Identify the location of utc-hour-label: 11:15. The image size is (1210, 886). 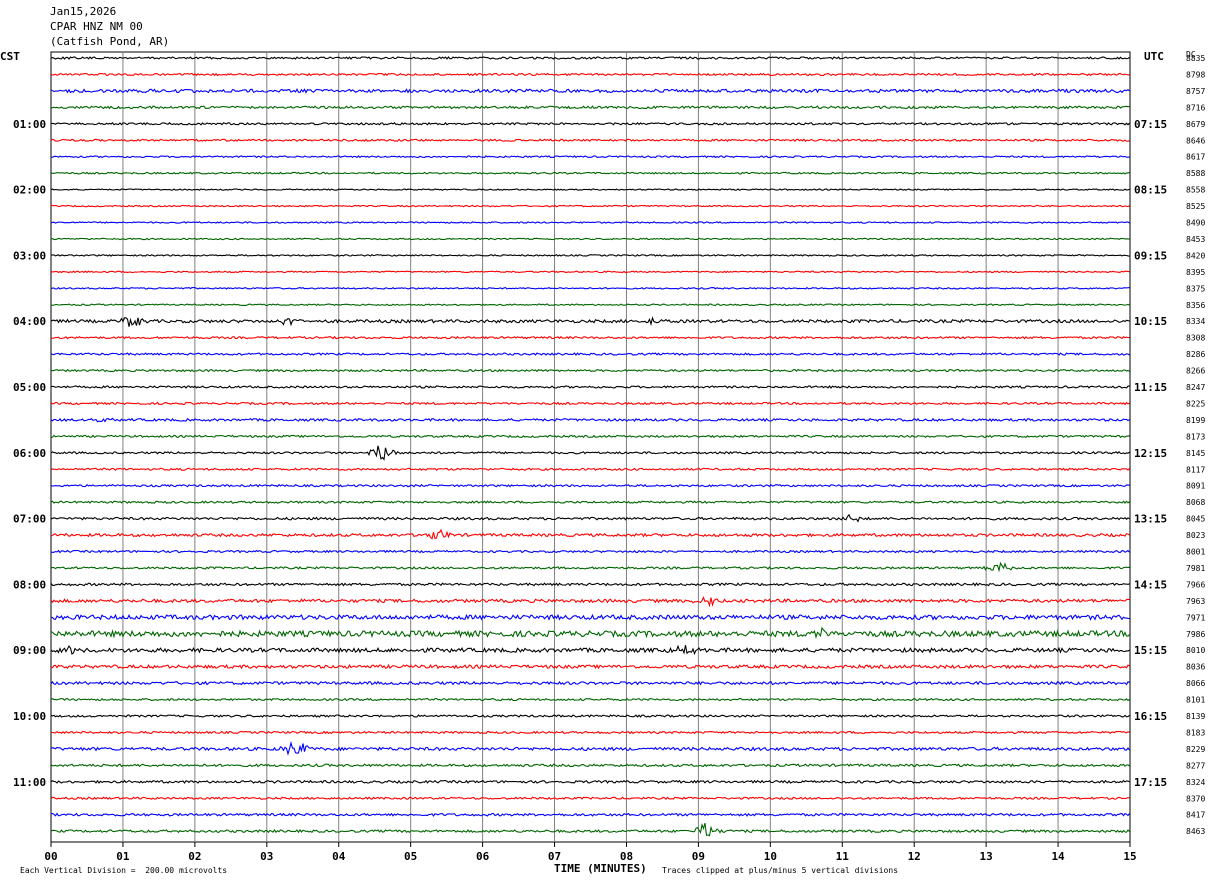
(1150, 387).